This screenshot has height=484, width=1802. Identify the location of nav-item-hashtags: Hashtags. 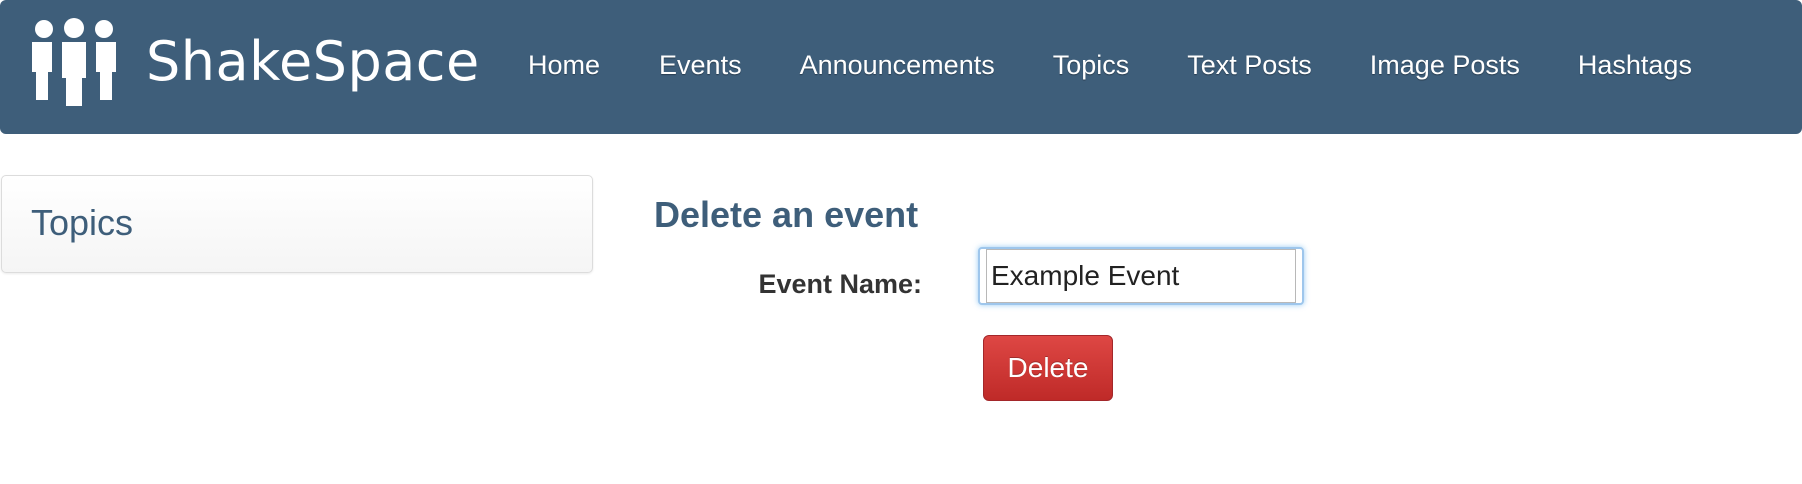
(1635, 65).